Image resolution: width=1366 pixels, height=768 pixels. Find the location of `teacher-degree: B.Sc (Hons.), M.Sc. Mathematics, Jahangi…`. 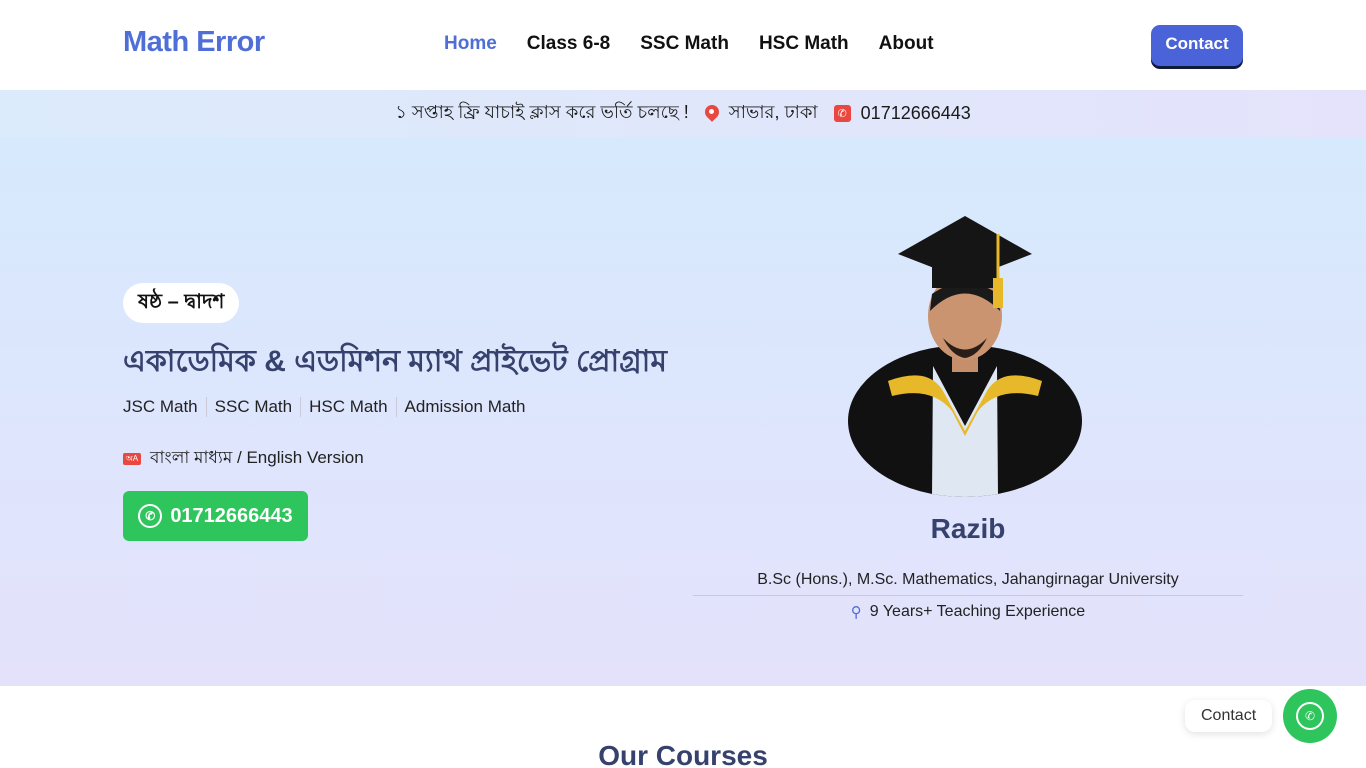

teacher-degree: B.Sc (Hons.), M.Sc. Mathematics, Jahangi… is located at coordinates (968, 583).